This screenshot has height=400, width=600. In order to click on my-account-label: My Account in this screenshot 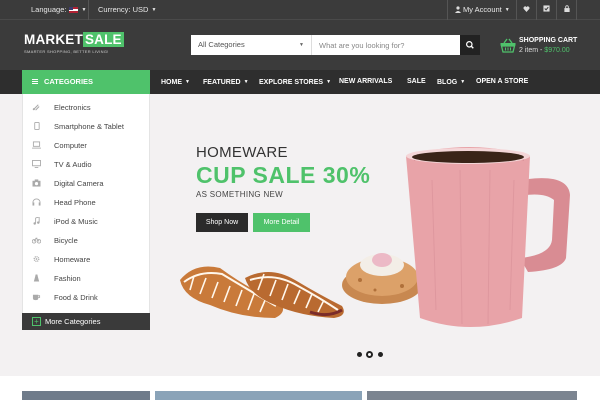, I will do `click(482, 9)`.